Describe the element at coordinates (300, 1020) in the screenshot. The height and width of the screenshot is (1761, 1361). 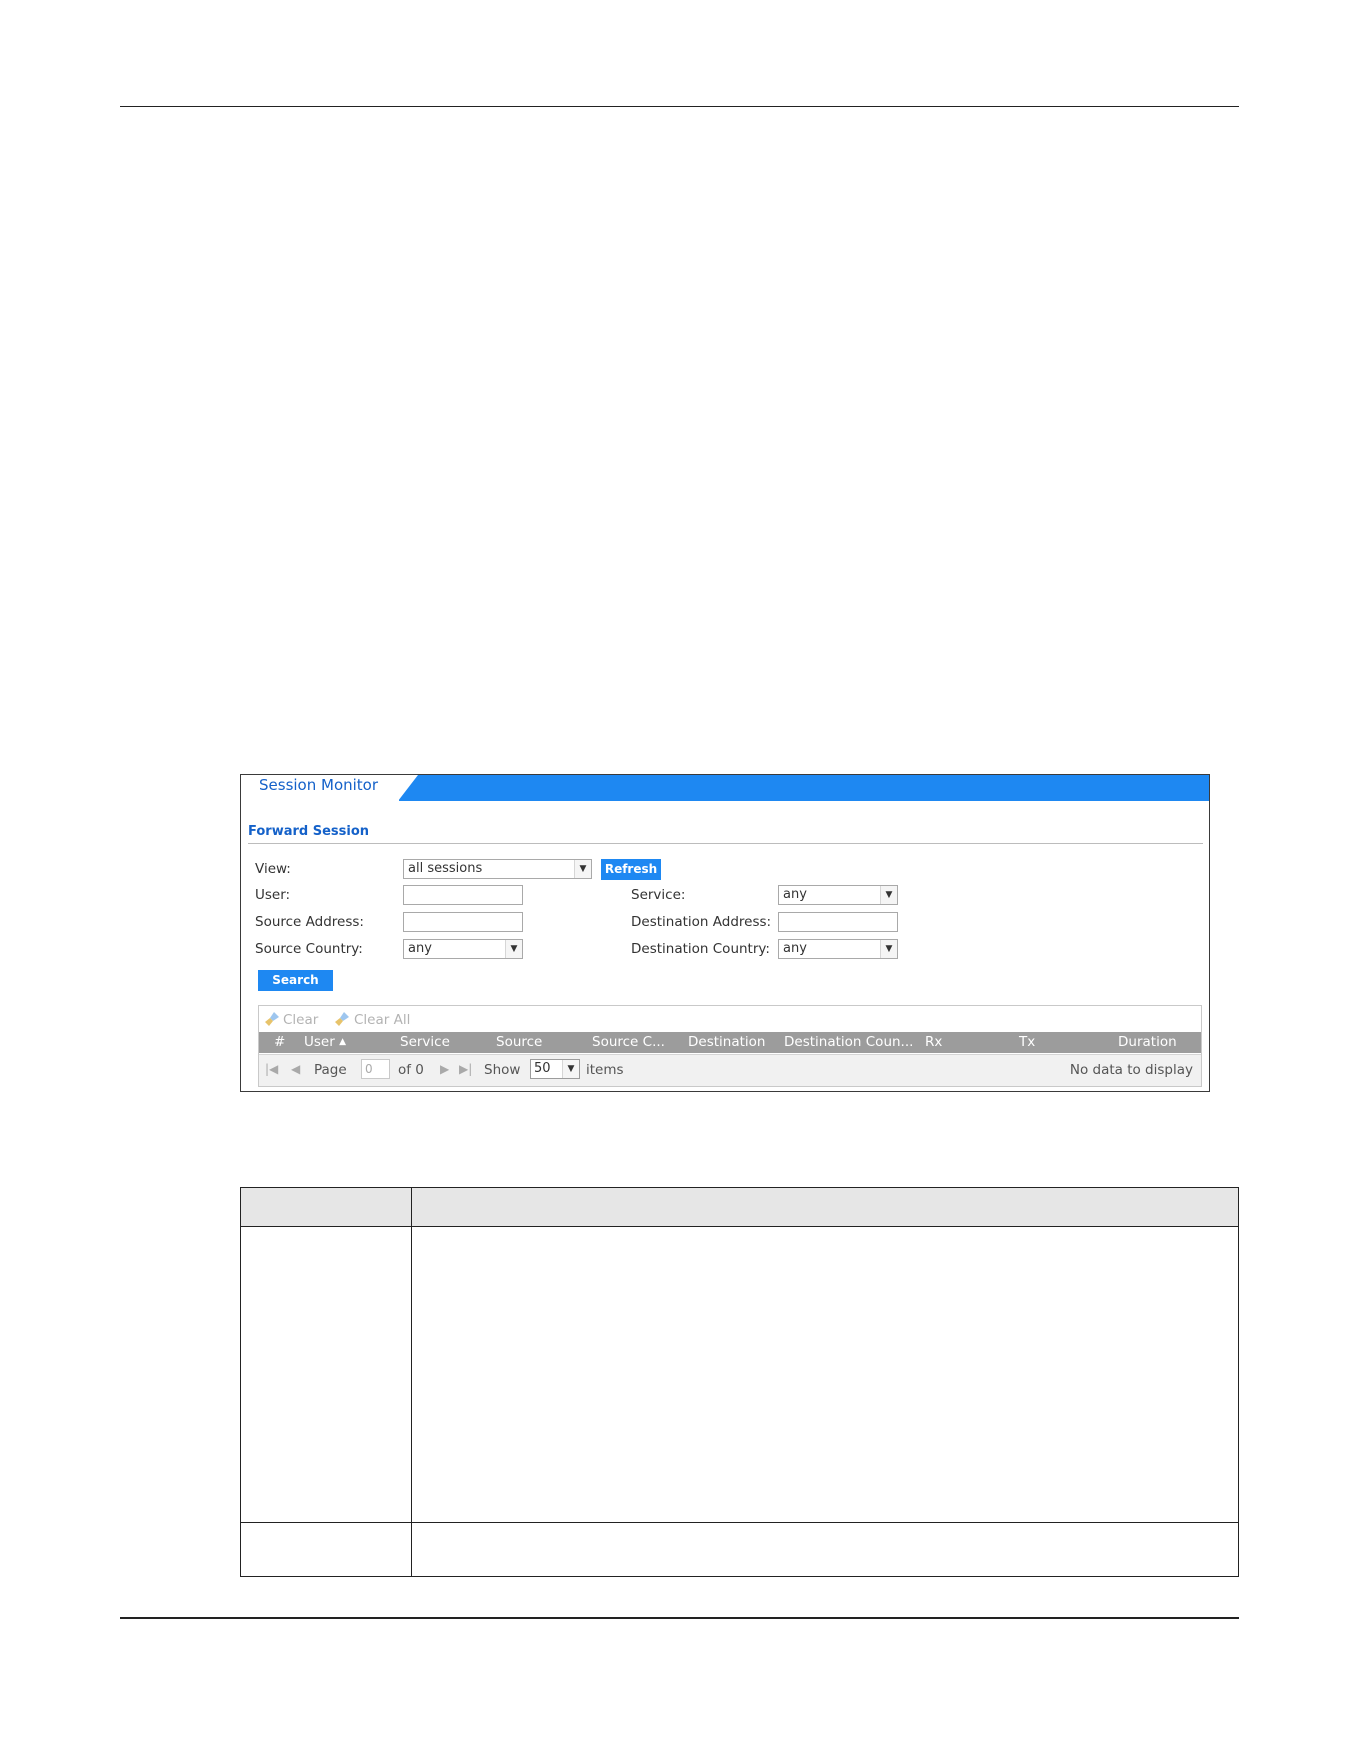
I see `clear-button: Clear` at that location.